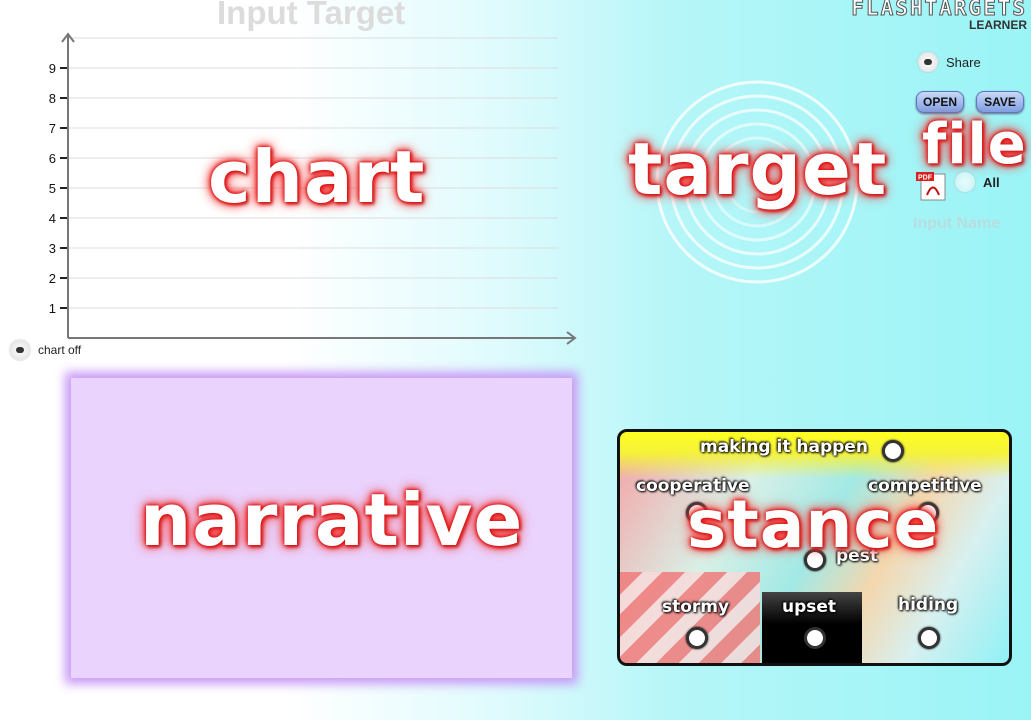  What do you see at coordinates (940, 102) in the screenshot?
I see `open-button: OPEN` at bounding box center [940, 102].